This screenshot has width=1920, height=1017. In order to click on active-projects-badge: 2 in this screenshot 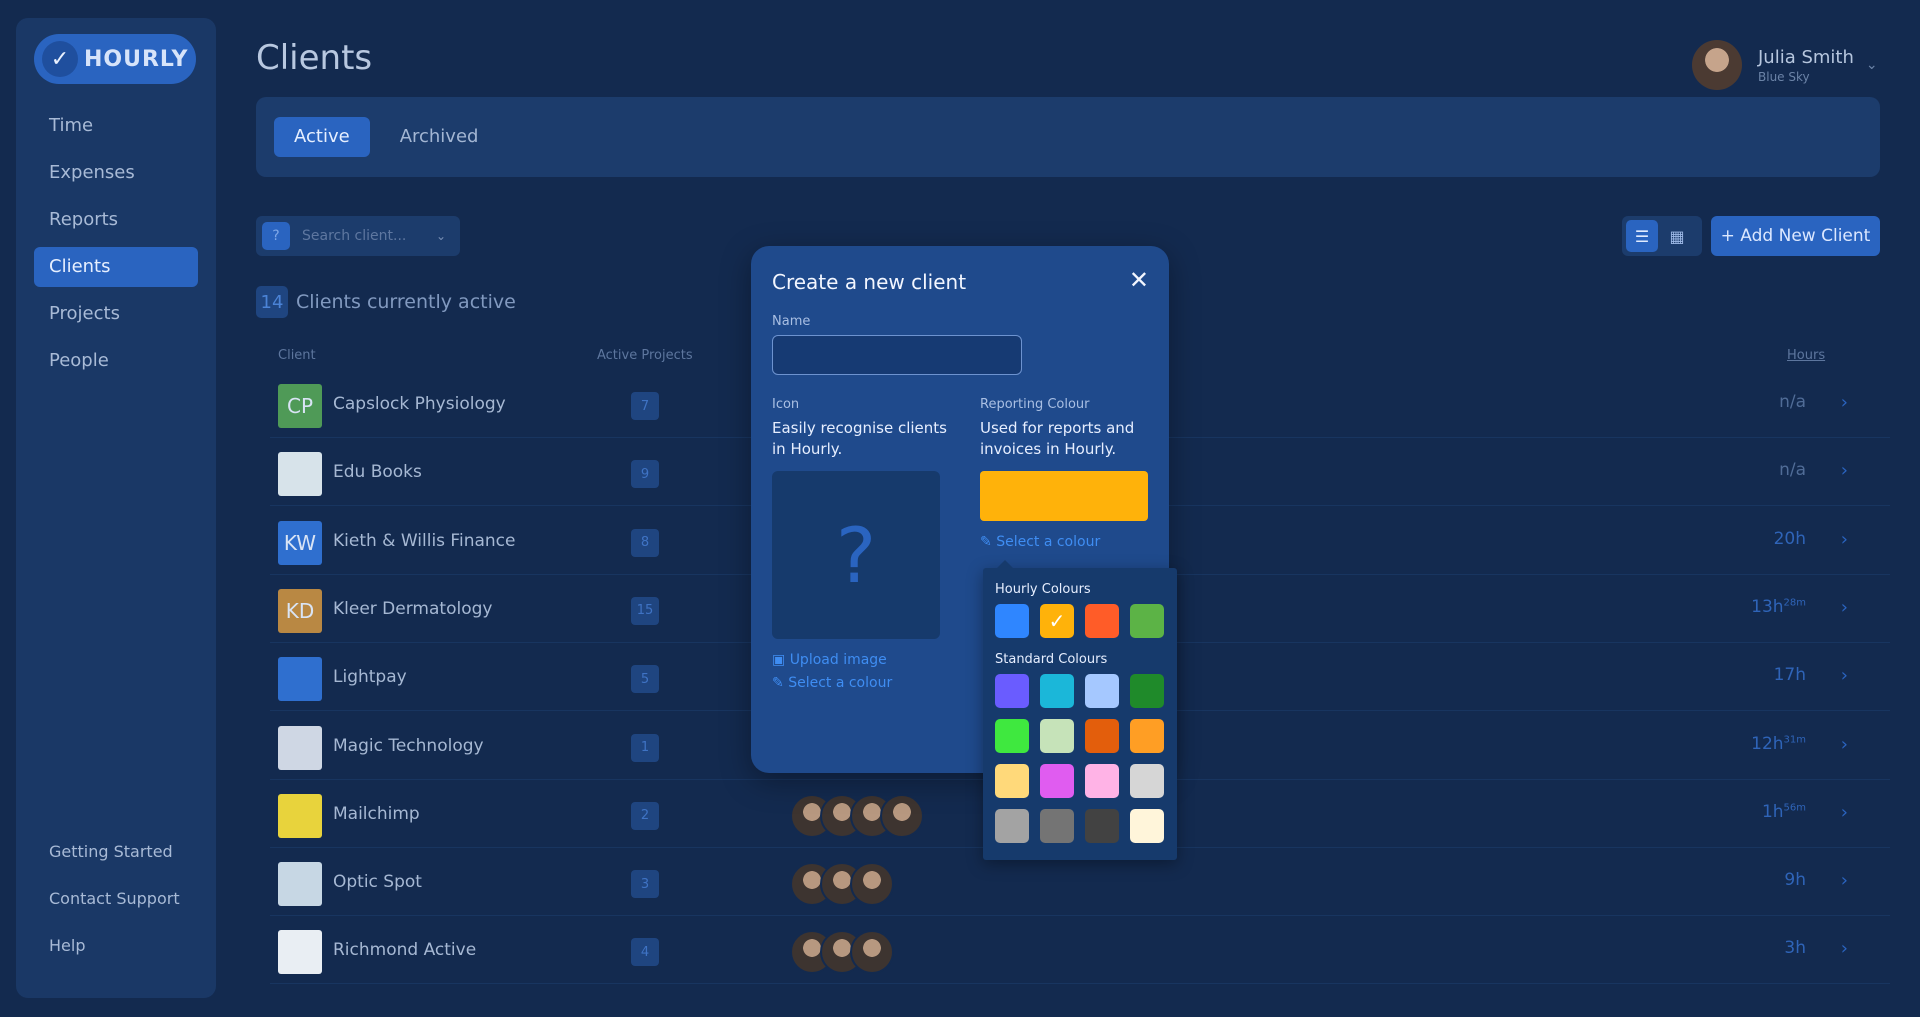, I will do `click(645, 815)`.